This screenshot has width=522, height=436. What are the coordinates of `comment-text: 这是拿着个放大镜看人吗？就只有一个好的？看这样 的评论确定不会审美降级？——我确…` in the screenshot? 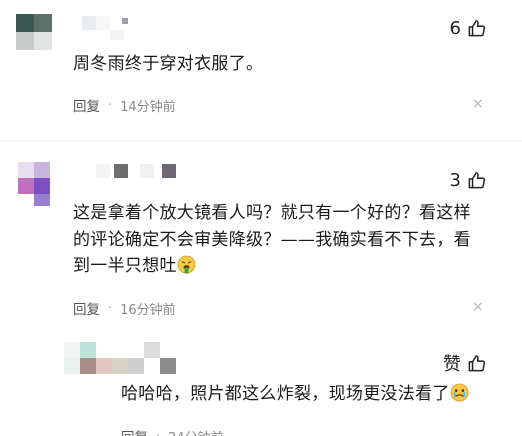 It's located at (272, 240).